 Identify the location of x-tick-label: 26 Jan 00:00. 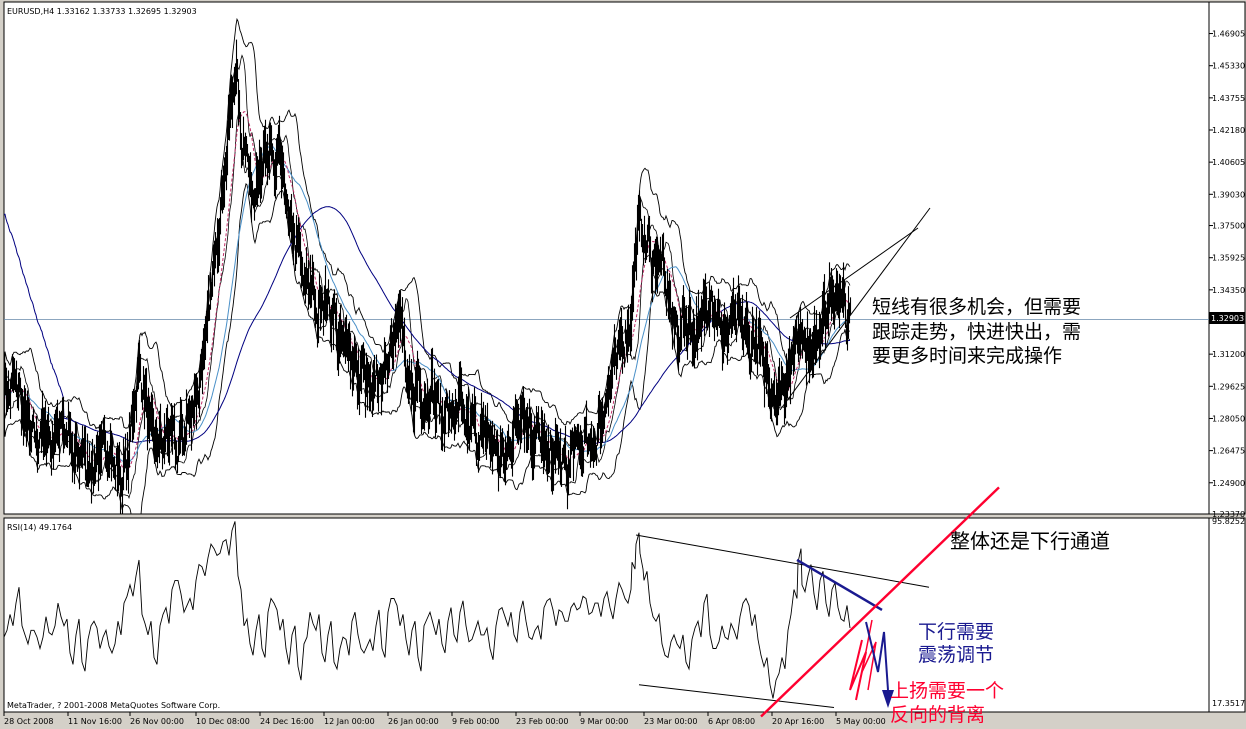
(413, 721).